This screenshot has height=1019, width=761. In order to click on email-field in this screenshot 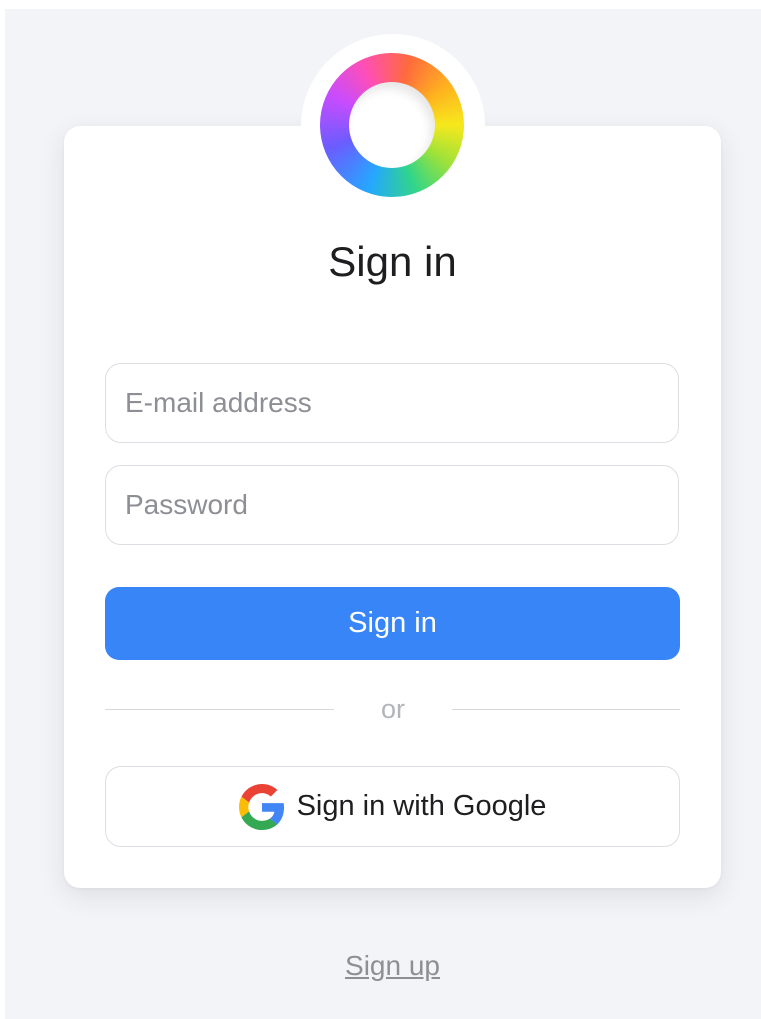, I will do `click(392, 403)`.